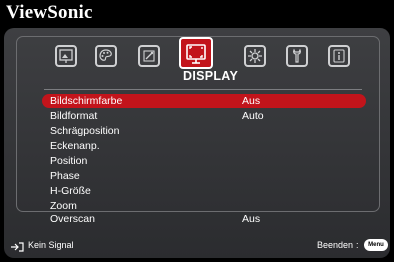 This screenshot has width=394, height=262. I want to click on menu-item-label: Bildschirmfarbe, so click(86, 101).